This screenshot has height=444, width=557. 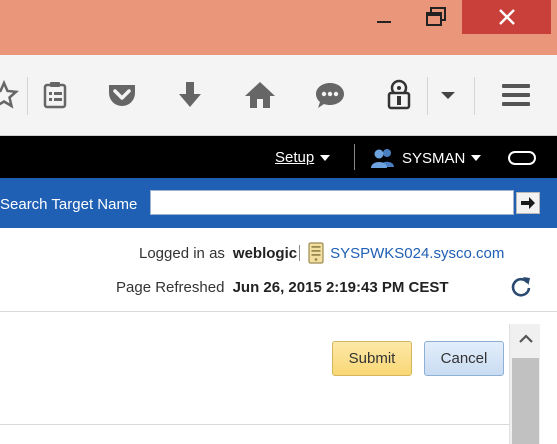 I want to click on scroll-up-button, so click(x=525, y=339).